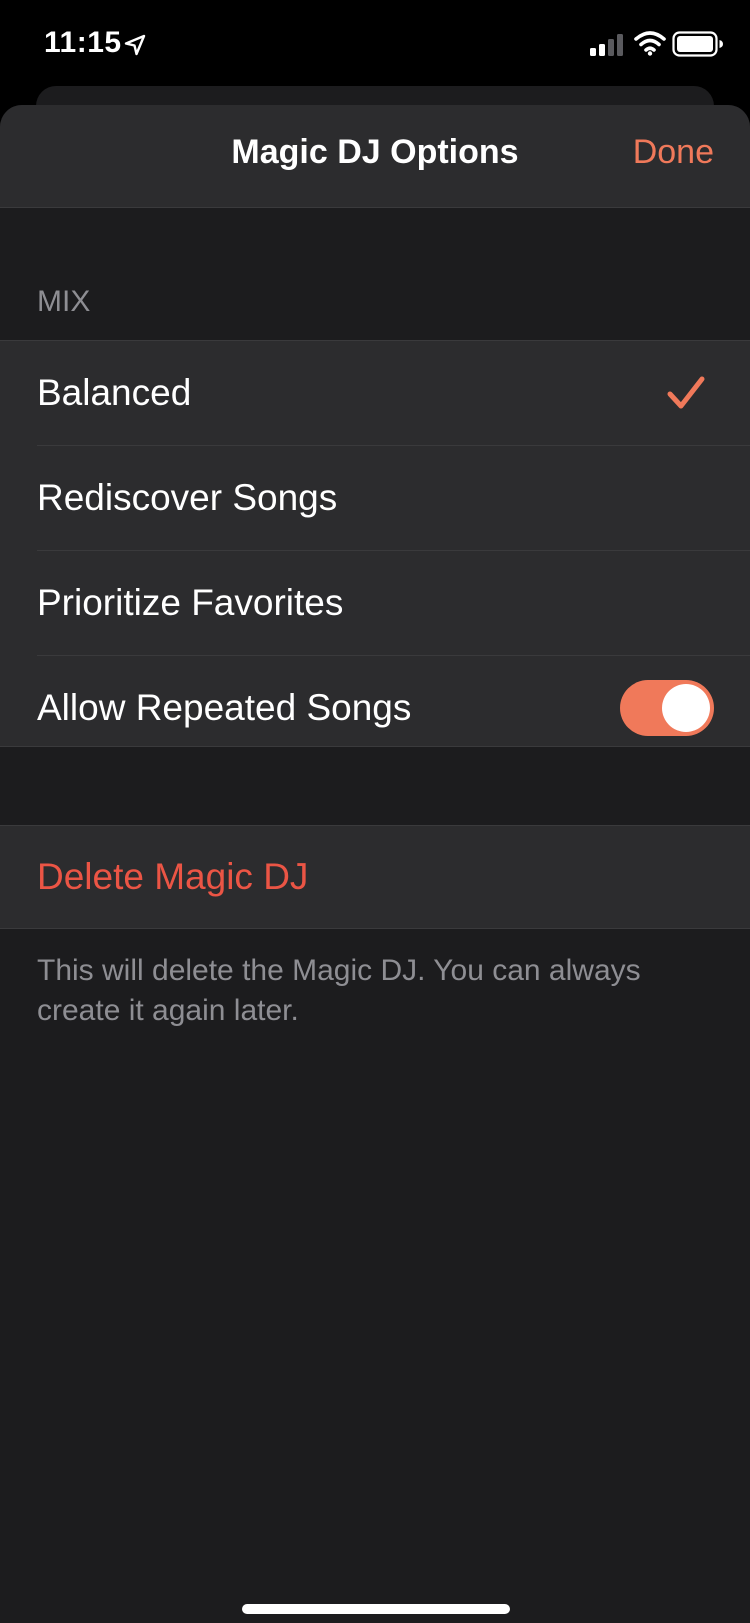 Image resolution: width=750 pixels, height=1623 pixels. What do you see at coordinates (375, 603) in the screenshot?
I see `mix-option-prioritize-favorites: Prioritize Favorites` at bounding box center [375, 603].